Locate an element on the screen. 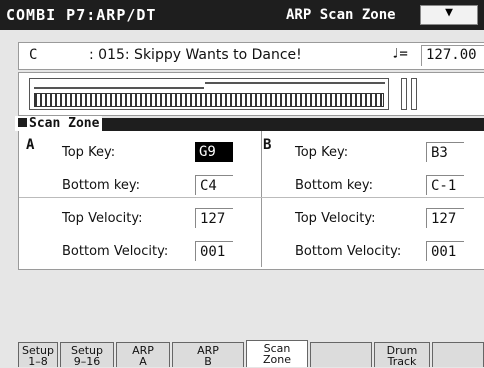 This screenshot has width=484, height=368. tab-sublabel: A is located at coordinates (143, 361).